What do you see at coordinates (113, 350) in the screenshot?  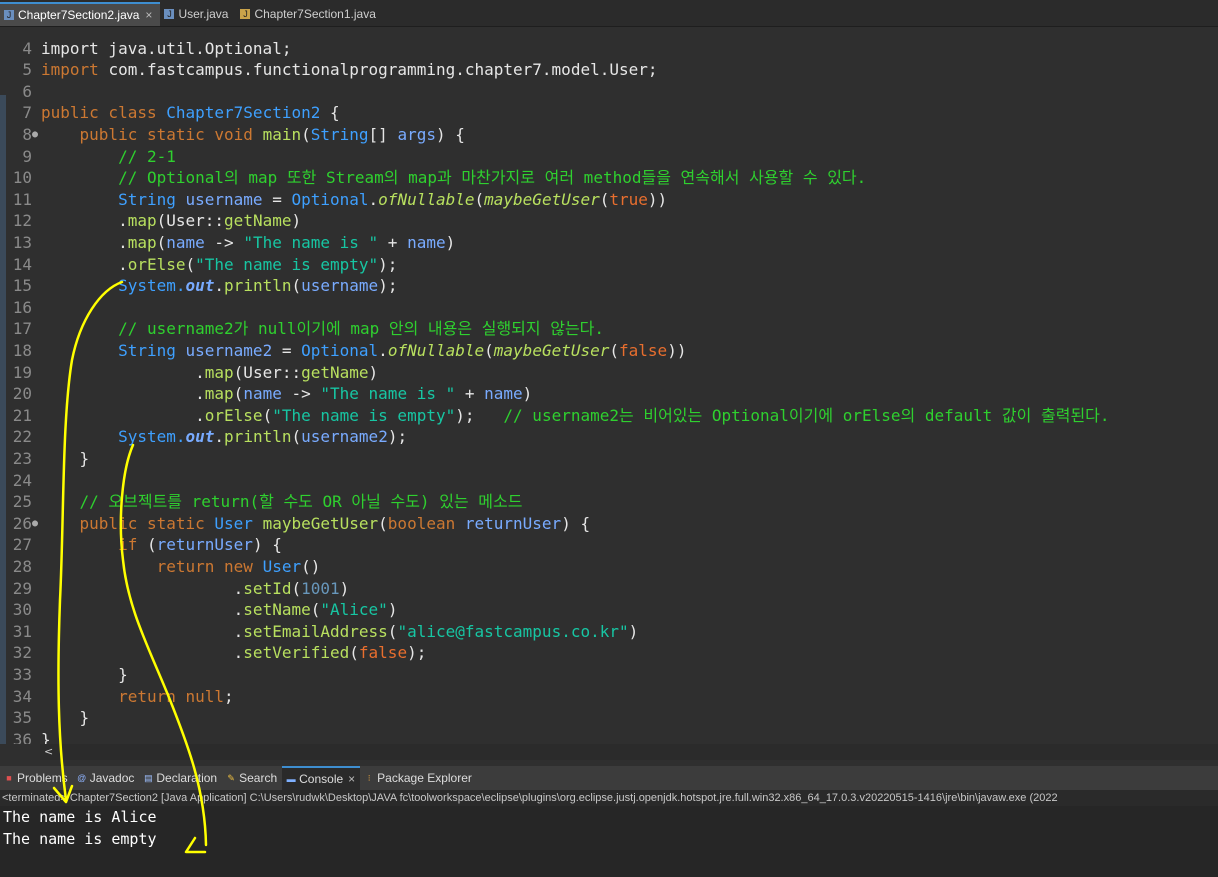 I see `code-token: String` at bounding box center [113, 350].